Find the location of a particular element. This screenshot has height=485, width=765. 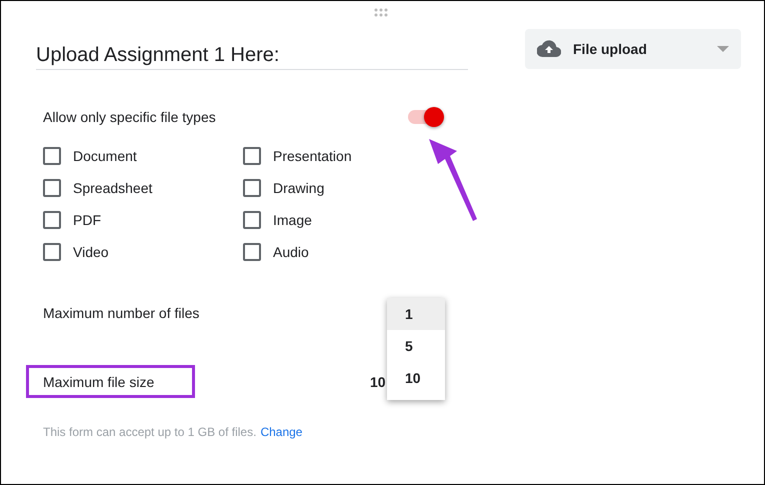

checkbox-label: Drawing is located at coordinates (298, 188).